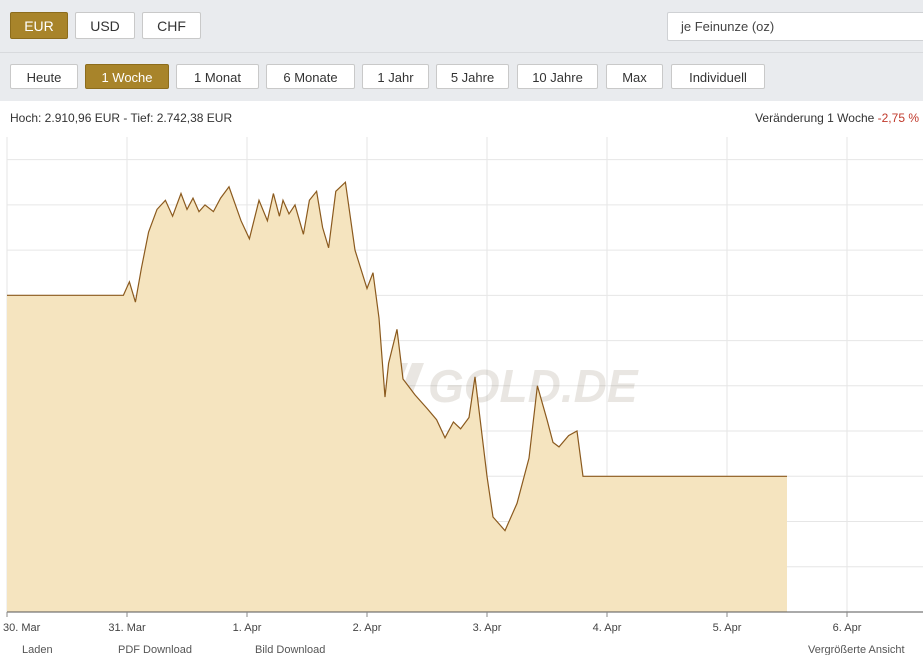 The image size is (923, 655). I want to click on range-1-woche-button: 1 Woche, so click(127, 76).